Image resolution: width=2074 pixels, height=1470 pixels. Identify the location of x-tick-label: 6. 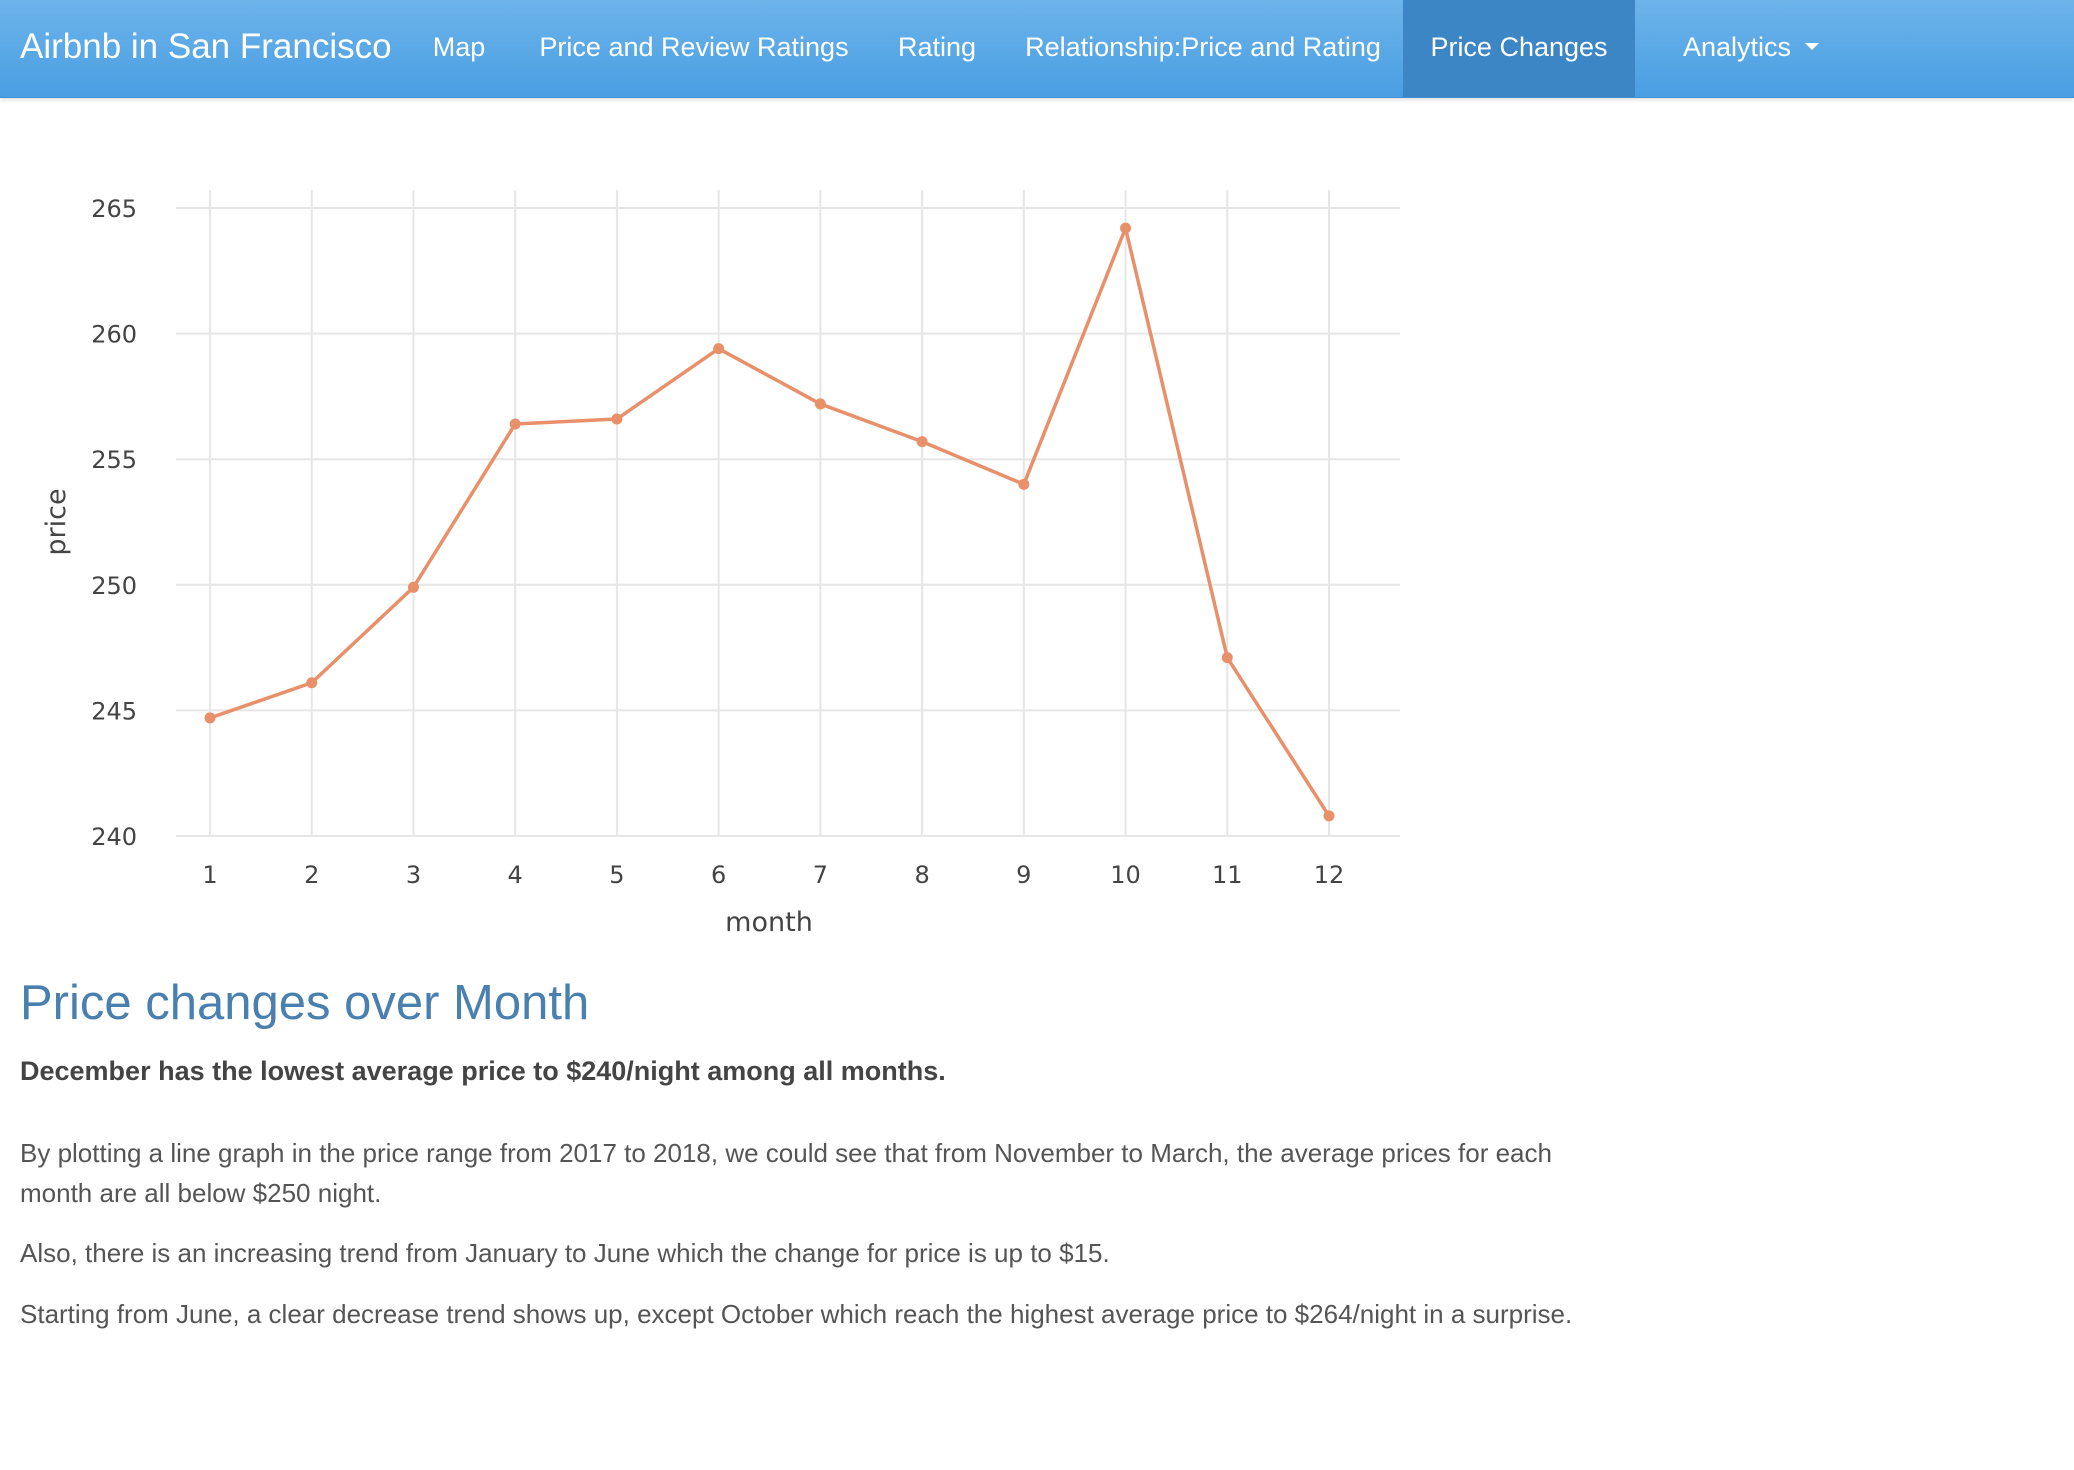
(718, 875).